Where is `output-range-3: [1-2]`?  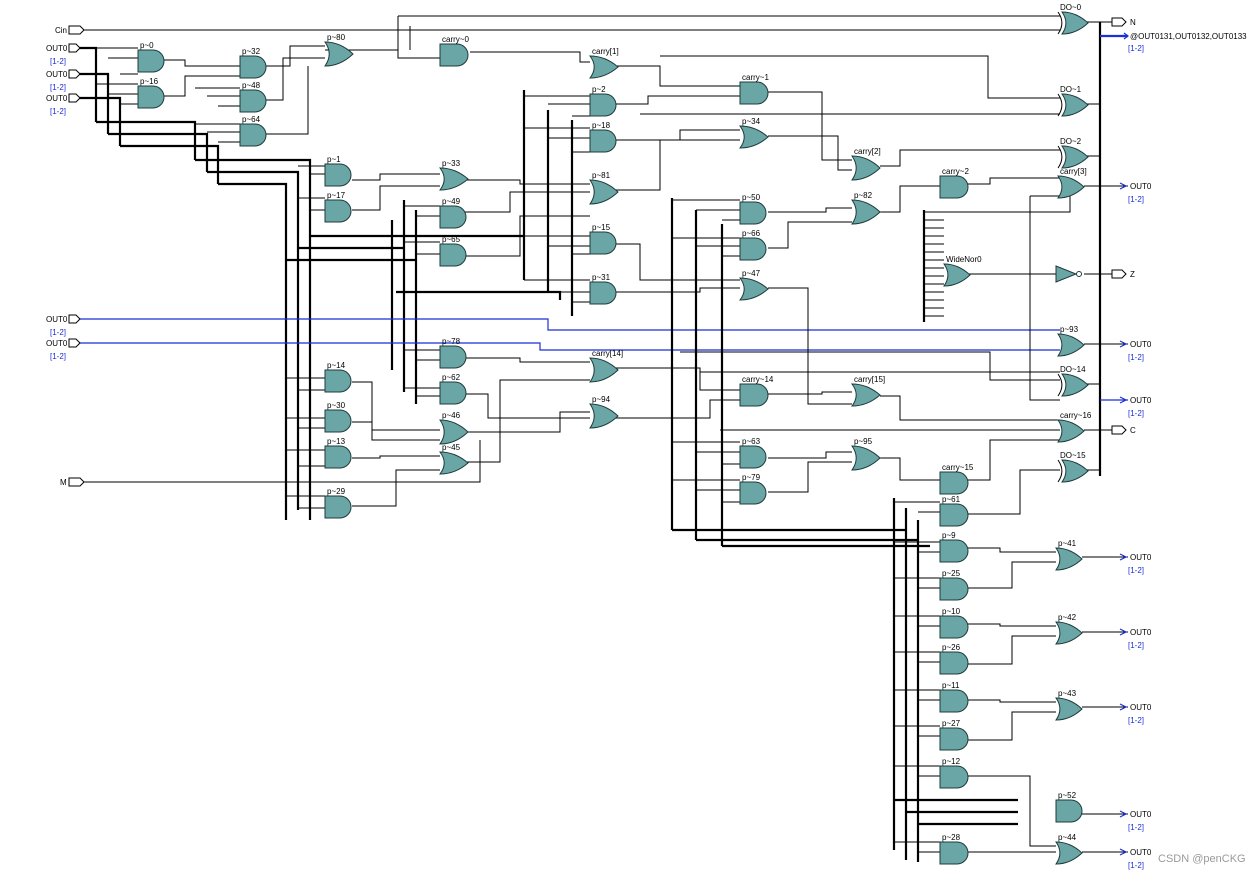 output-range-3: [1-2] is located at coordinates (1136, 413).